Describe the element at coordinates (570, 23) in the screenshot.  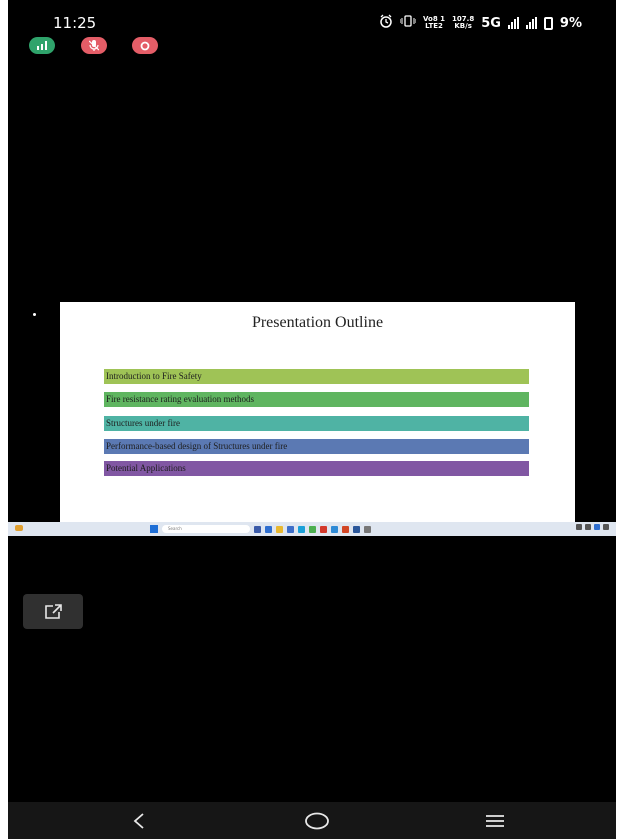
I see `battery-percent: 9%` at that location.